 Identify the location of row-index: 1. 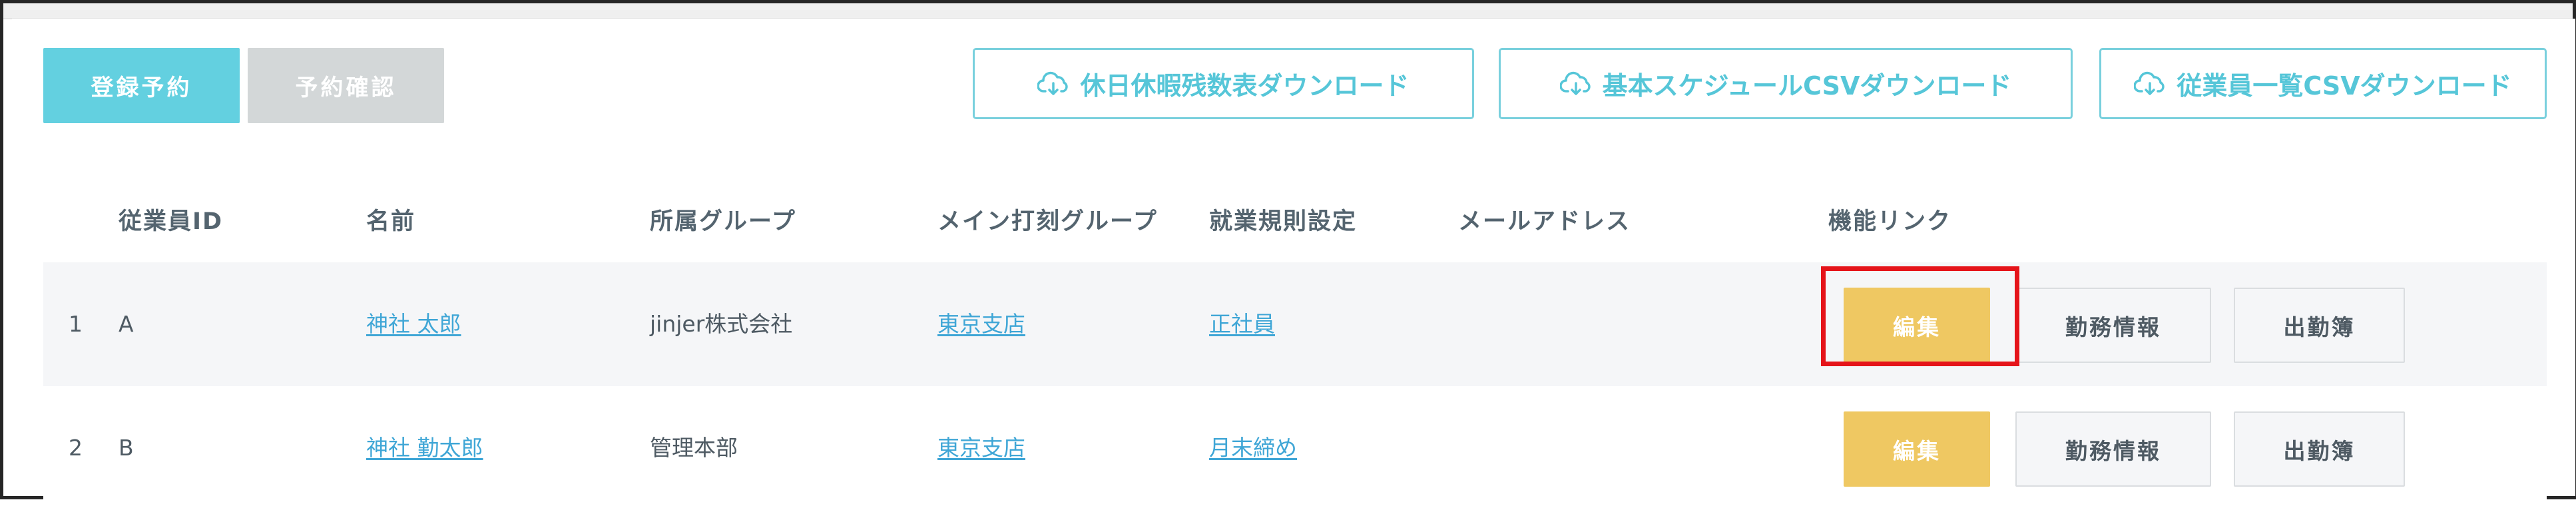
(76, 324).